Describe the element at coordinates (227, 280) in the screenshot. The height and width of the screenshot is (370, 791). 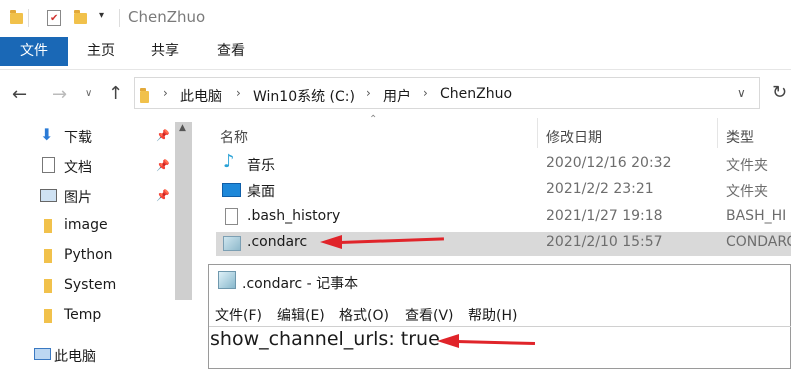
I see `notepad-icon` at that location.